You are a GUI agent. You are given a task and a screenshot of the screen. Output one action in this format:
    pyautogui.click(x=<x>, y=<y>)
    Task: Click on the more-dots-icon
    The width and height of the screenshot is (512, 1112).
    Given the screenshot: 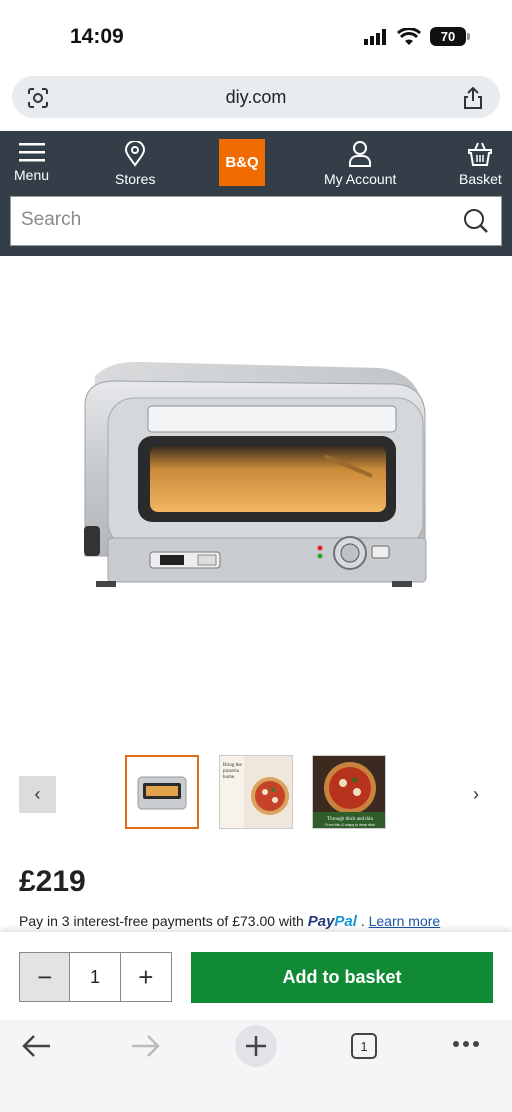 What is the action you would take?
    pyautogui.click(x=466, y=1044)
    